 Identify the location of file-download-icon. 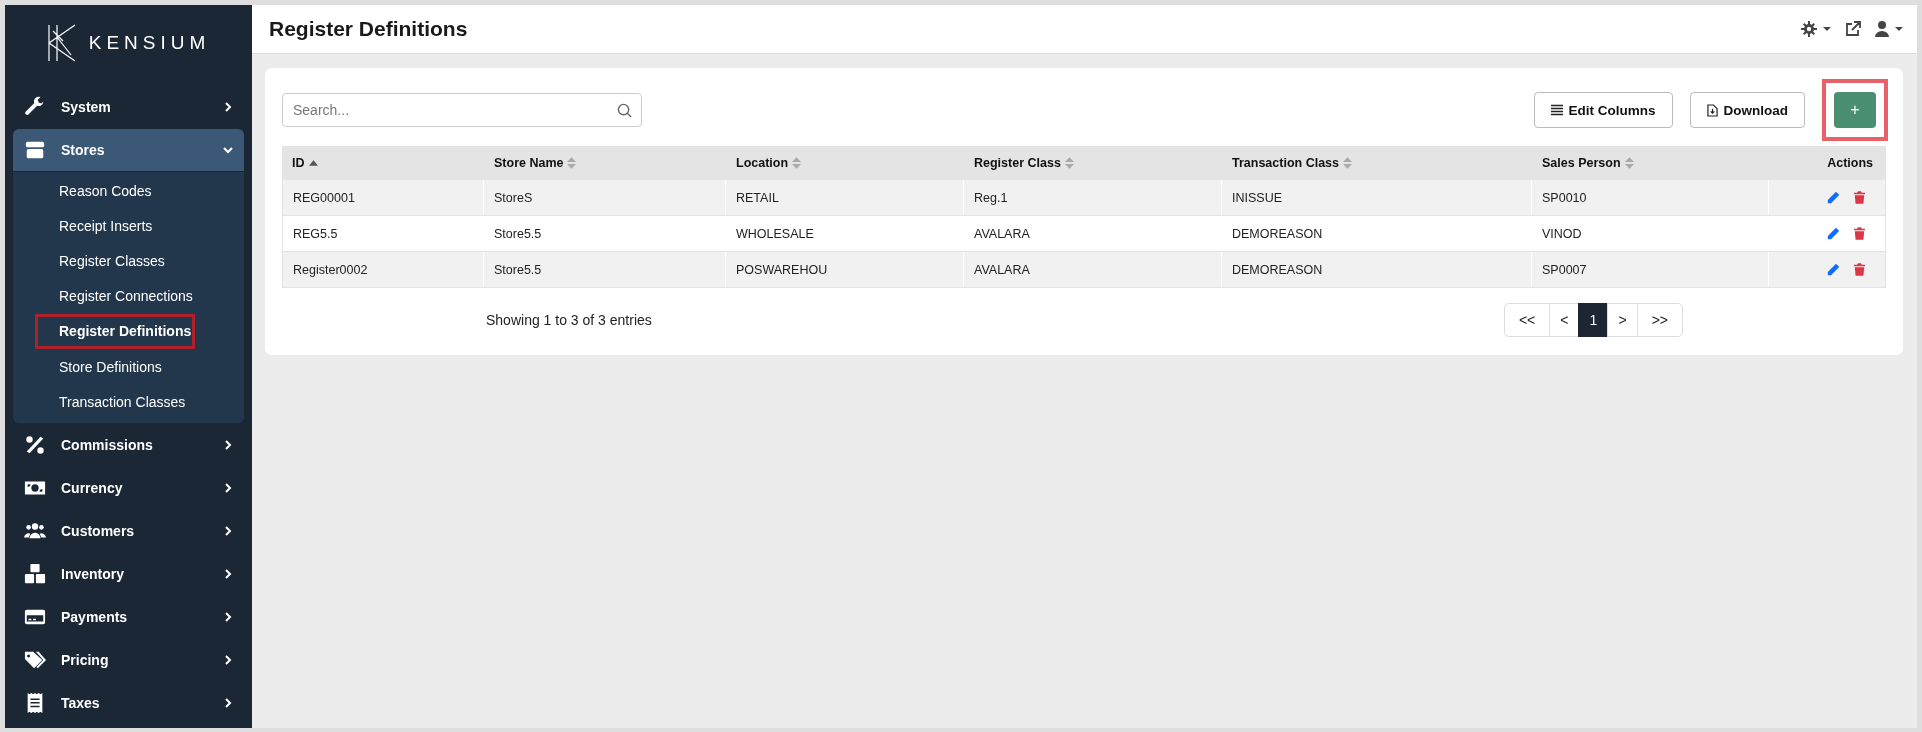
(1712, 110).